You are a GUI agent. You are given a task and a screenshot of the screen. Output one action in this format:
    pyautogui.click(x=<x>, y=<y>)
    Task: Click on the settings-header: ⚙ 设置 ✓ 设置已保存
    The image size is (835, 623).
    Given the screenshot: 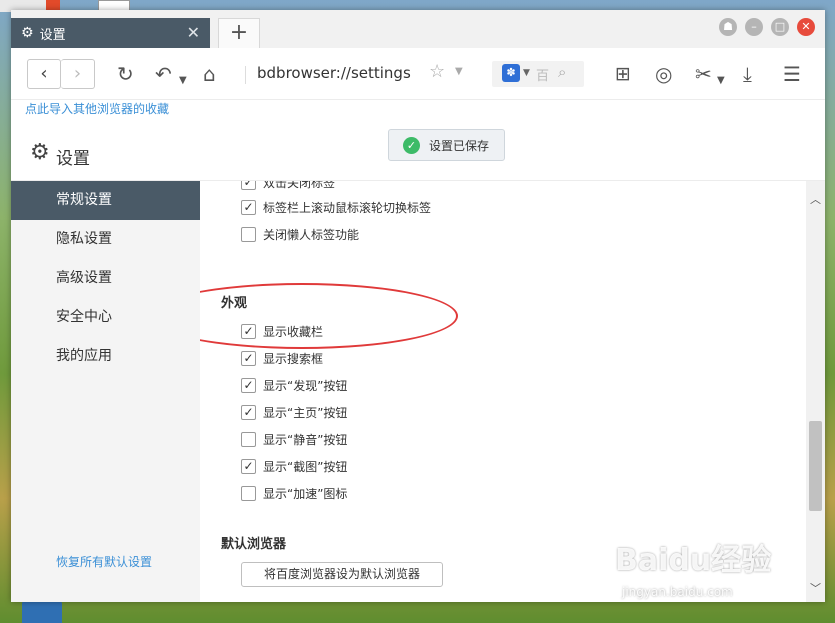 What is the action you would take?
    pyautogui.click(x=418, y=153)
    